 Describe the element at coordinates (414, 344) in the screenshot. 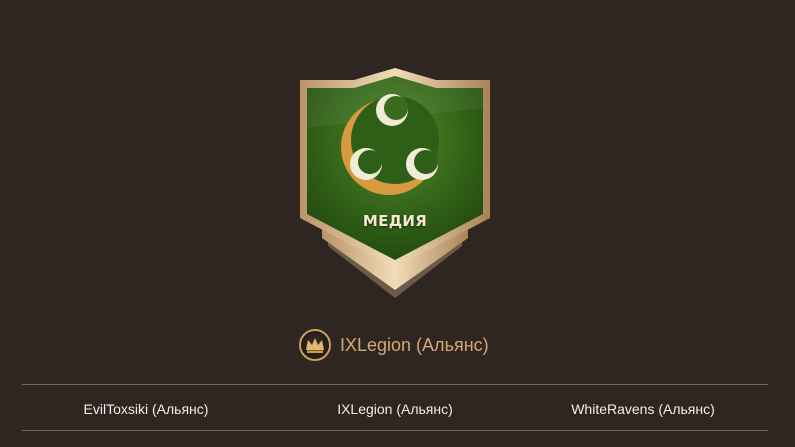

I see `owner-alliance-name: IXLegion (Альянс)` at that location.